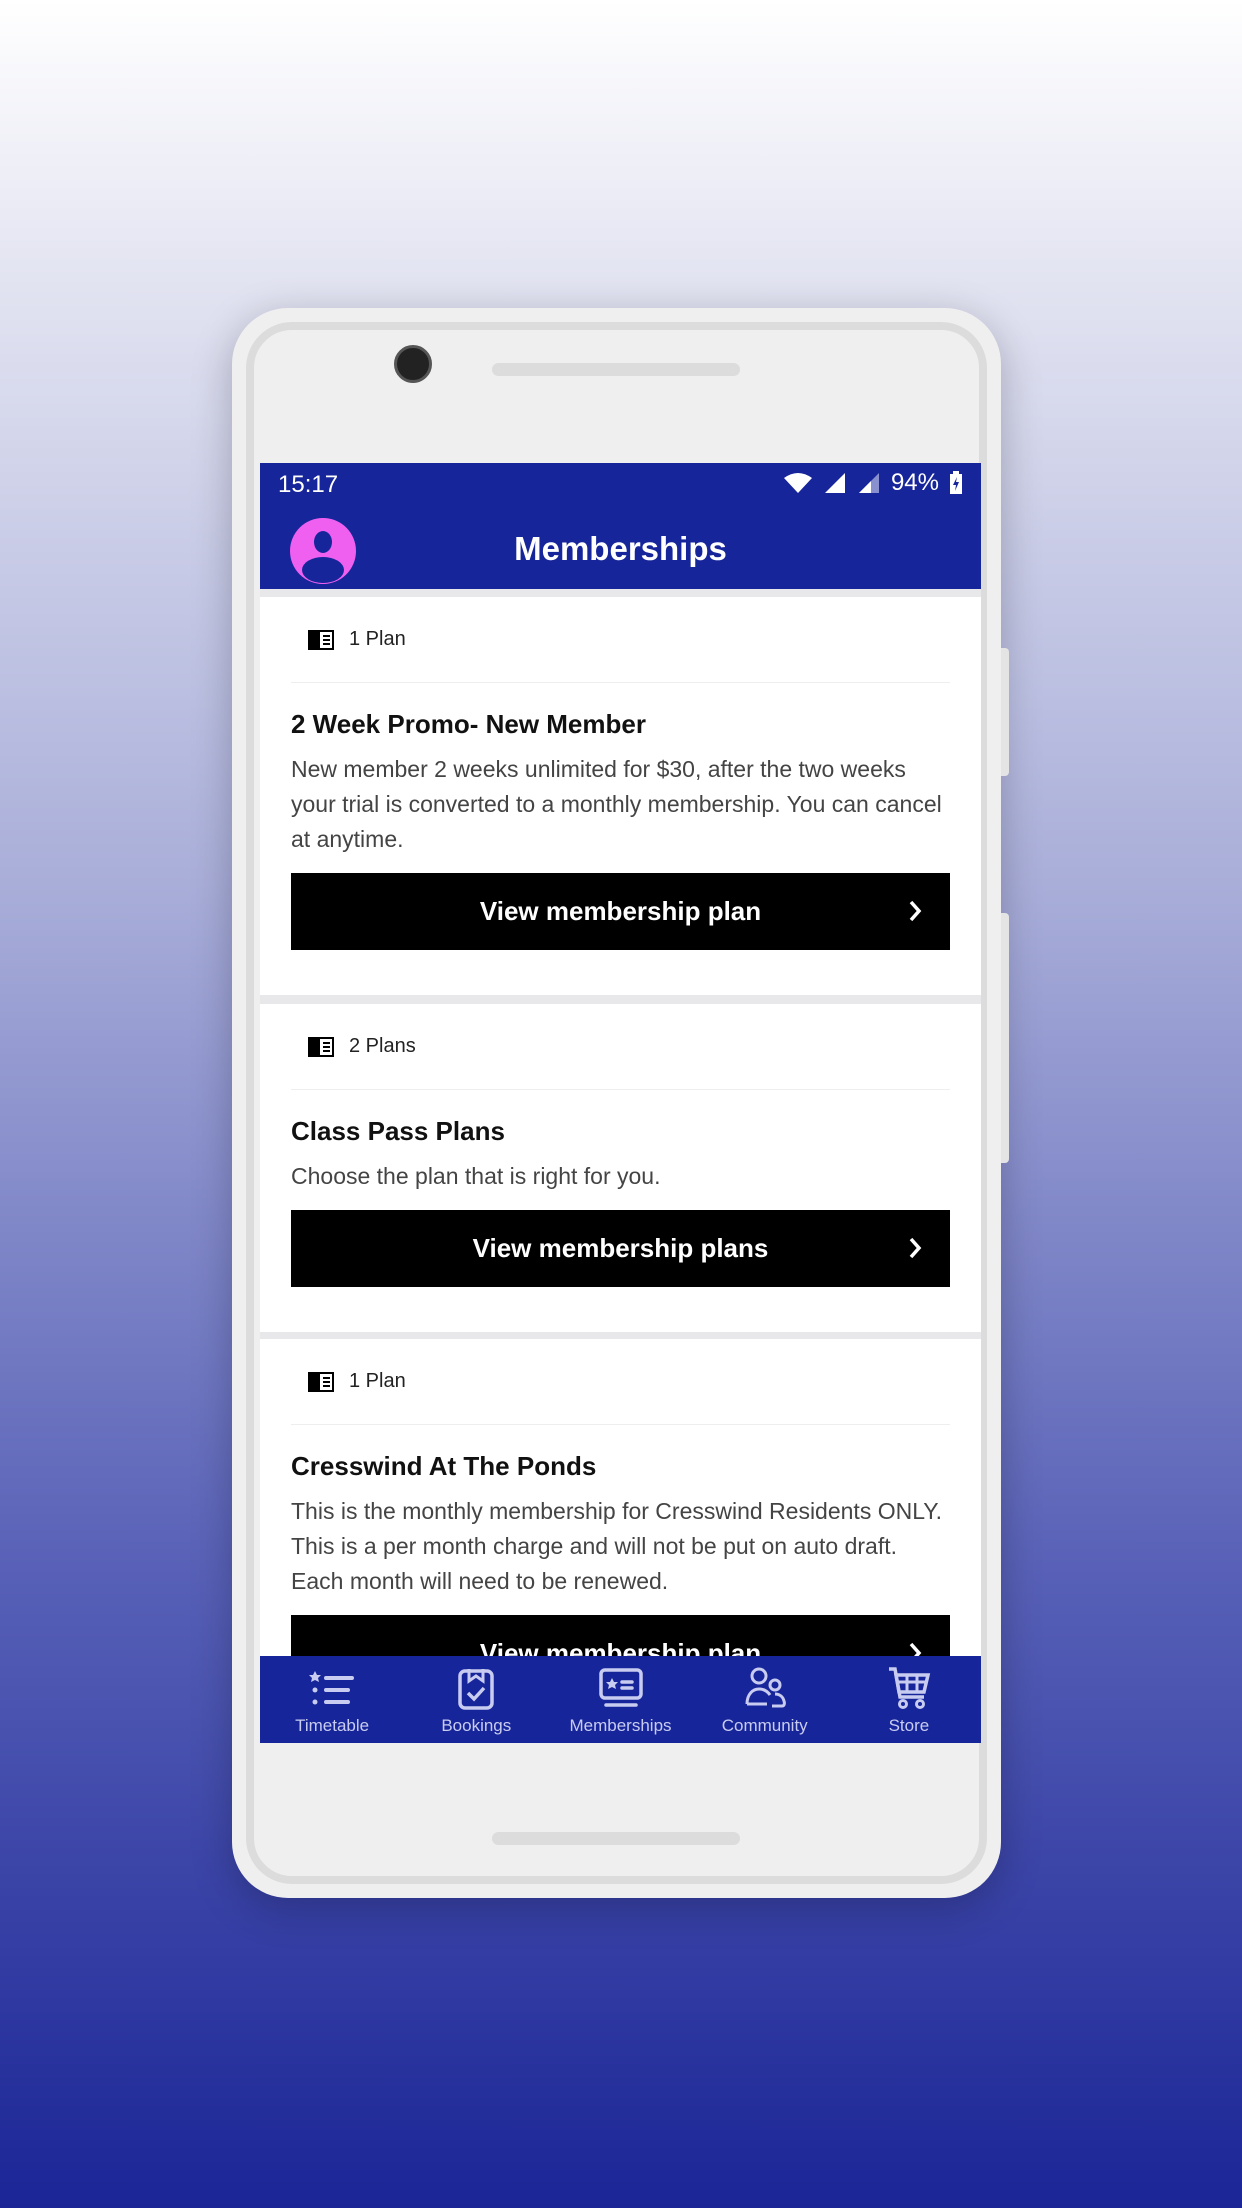  Describe the element at coordinates (468, 724) in the screenshot. I see `card-title: 2 Week Promo- New Member` at that location.